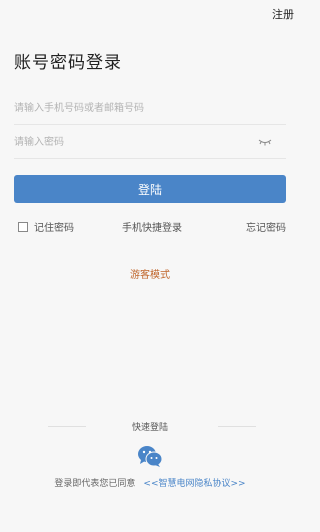 The height and width of the screenshot is (532, 320). Describe the element at coordinates (266, 226) in the screenshot. I see `forgot-password-link: 忘记密码` at that location.